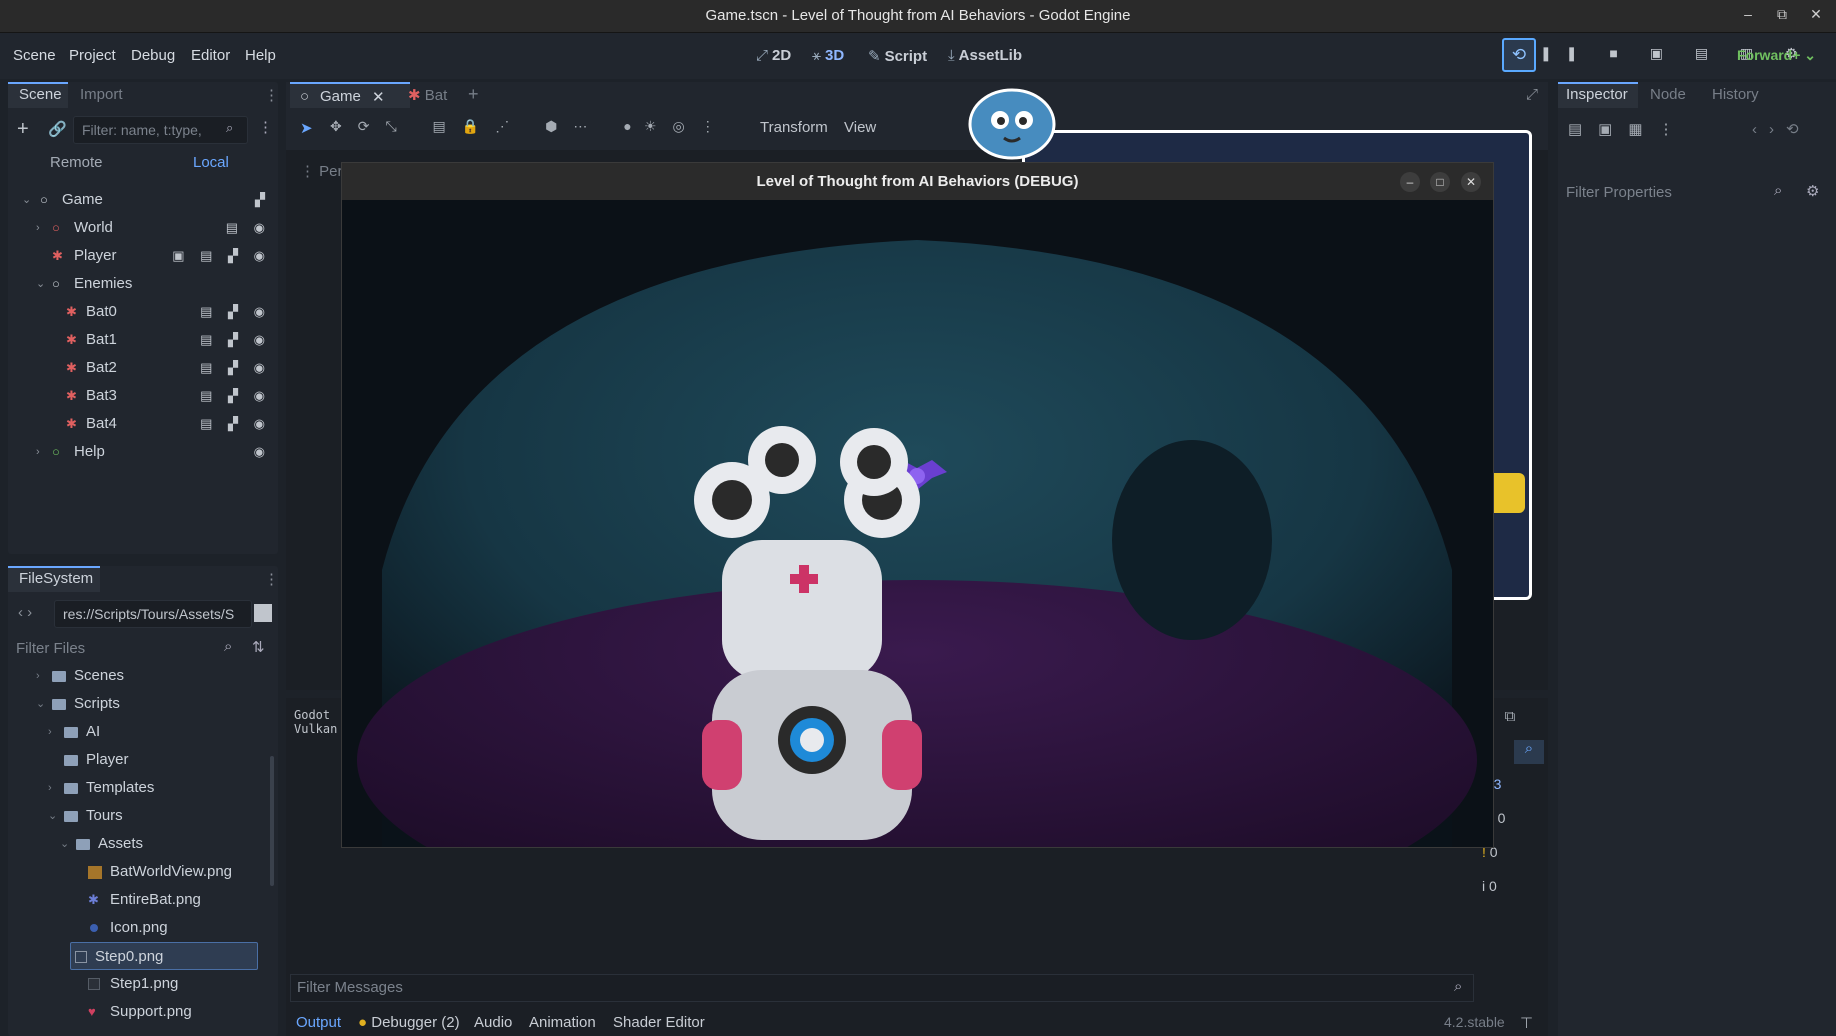 The height and width of the screenshot is (1036, 1836). What do you see at coordinates (34, 55) in the screenshot?
I see `menu-scene: Scene` at bounding box center [34, 55].